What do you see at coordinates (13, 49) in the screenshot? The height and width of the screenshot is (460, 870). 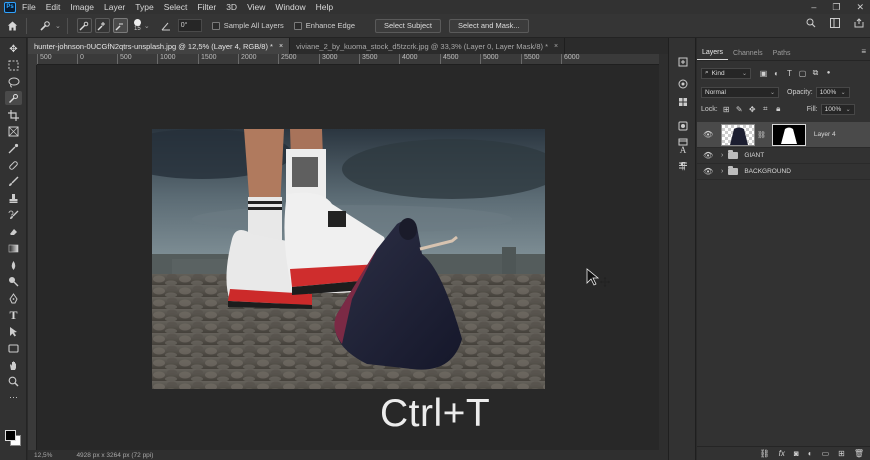 I see `move-tool-icon: ✥` at bounding box center [13, 49].